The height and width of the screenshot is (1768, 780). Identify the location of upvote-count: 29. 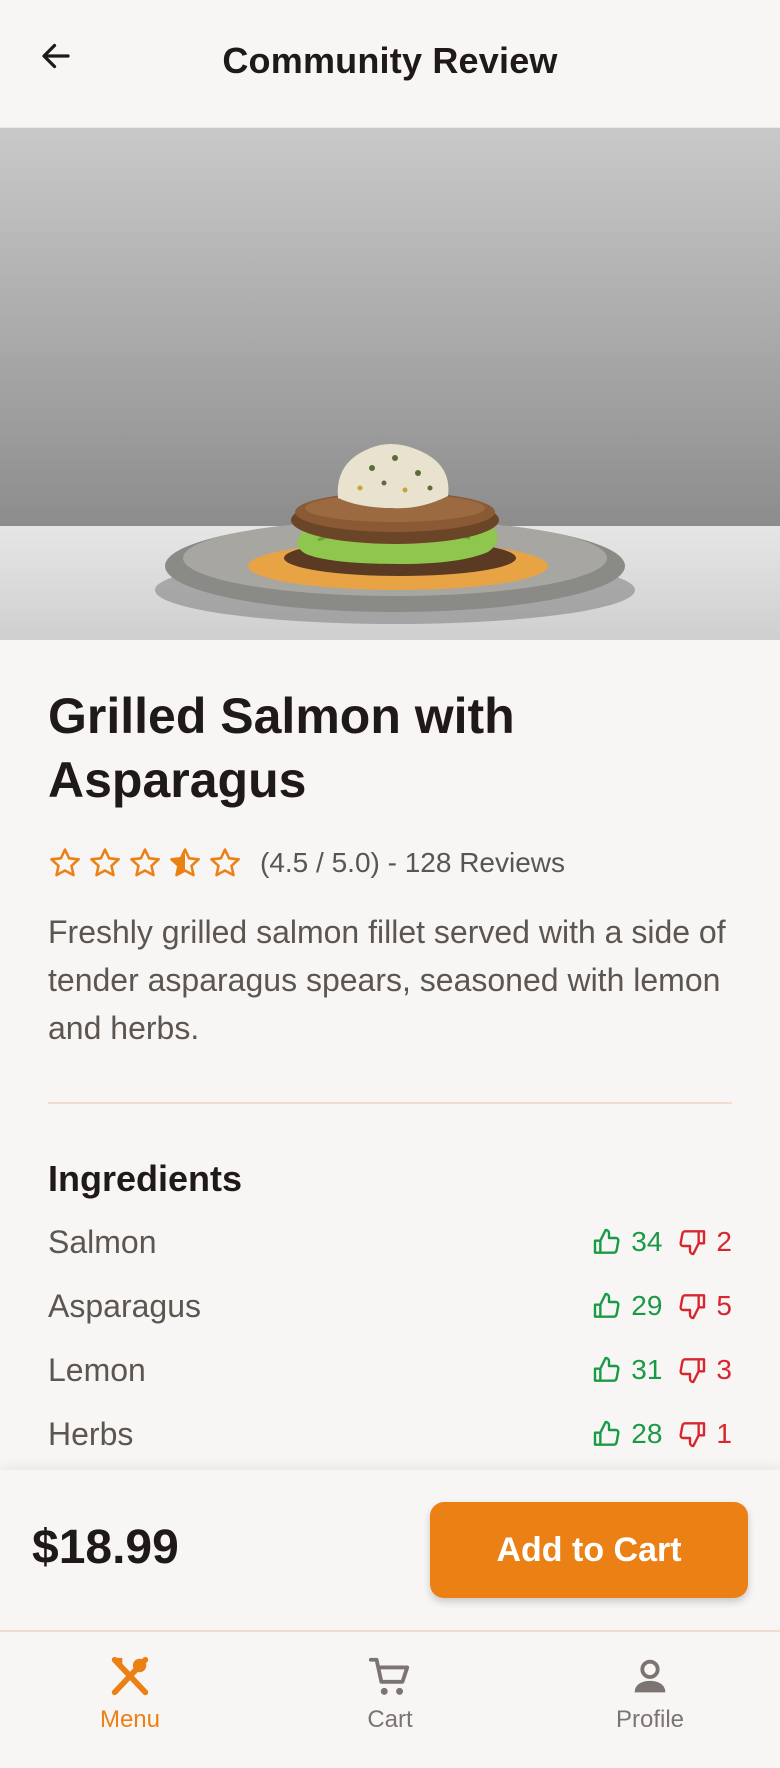
(647, 1305).